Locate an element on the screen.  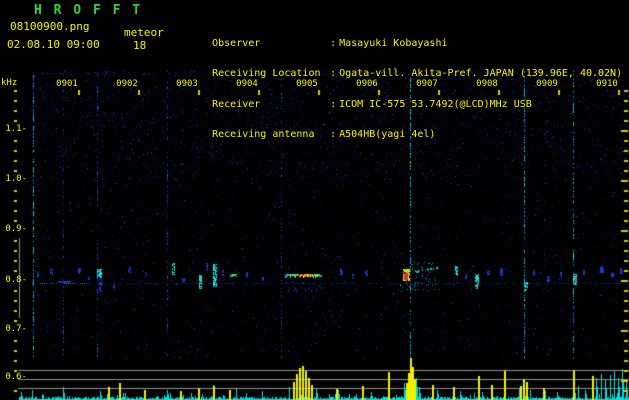
info-value: A504HB(yagi 4el) is located at coordinates (387, 134).